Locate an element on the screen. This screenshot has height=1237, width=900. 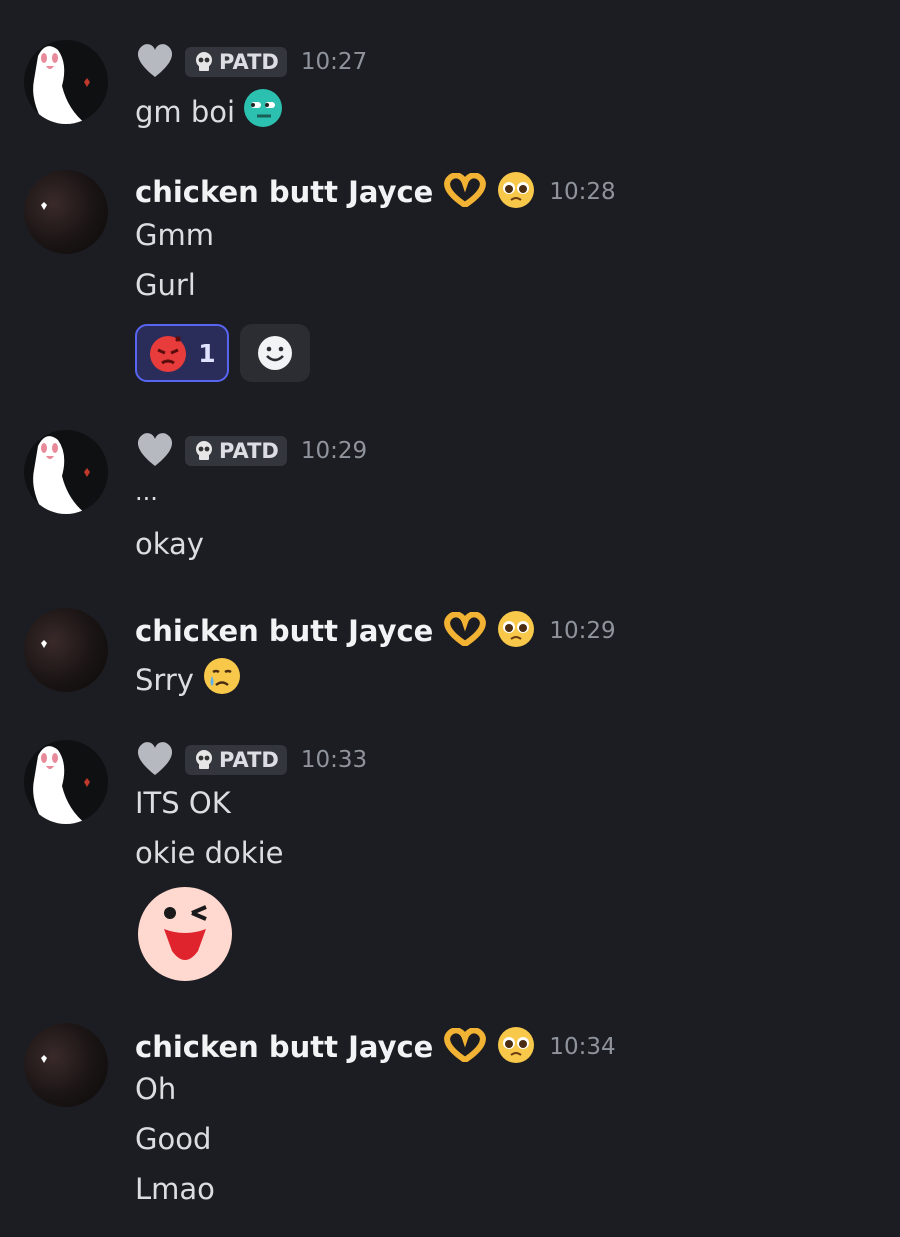
message-header: PATD 10:33 is located at coordinates (251, 760).